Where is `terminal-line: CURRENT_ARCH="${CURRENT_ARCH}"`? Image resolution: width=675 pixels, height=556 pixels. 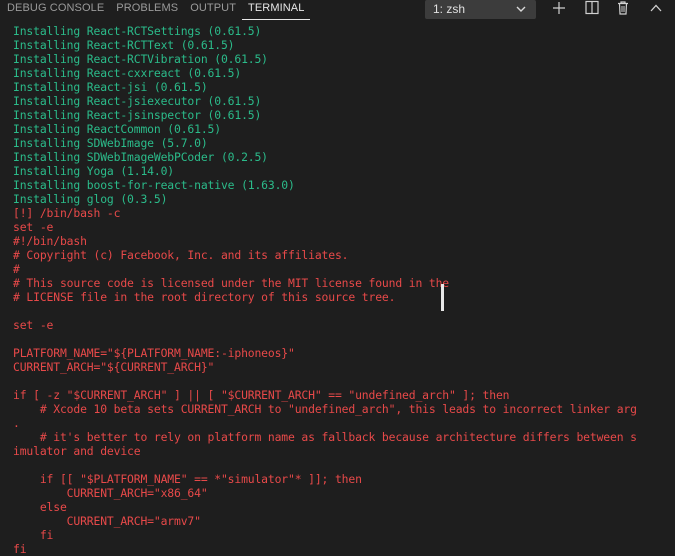 terminal-line: CURRENT_ARCH="${CURRENT_ARCH}" is located at coordinates (114, 367).